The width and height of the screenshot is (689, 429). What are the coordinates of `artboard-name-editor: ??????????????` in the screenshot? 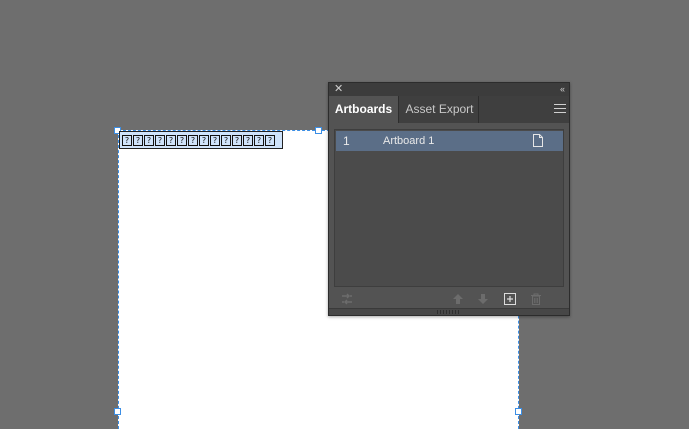 It's located at (201, 140).